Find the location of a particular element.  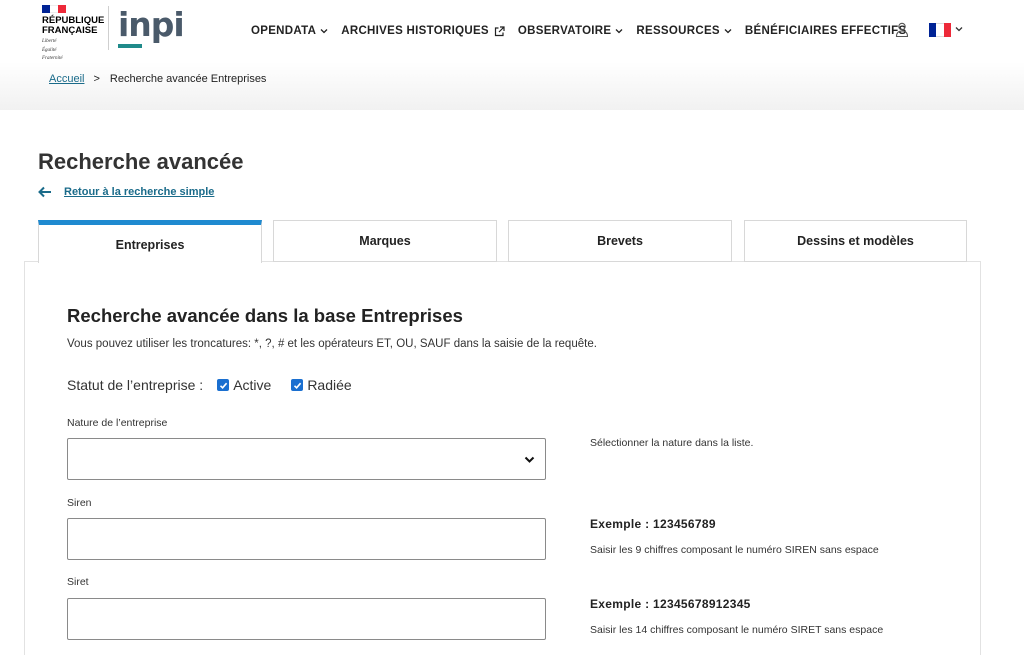

statut-label: Statut de l’entreprise : is located at coordinates (135, 385).